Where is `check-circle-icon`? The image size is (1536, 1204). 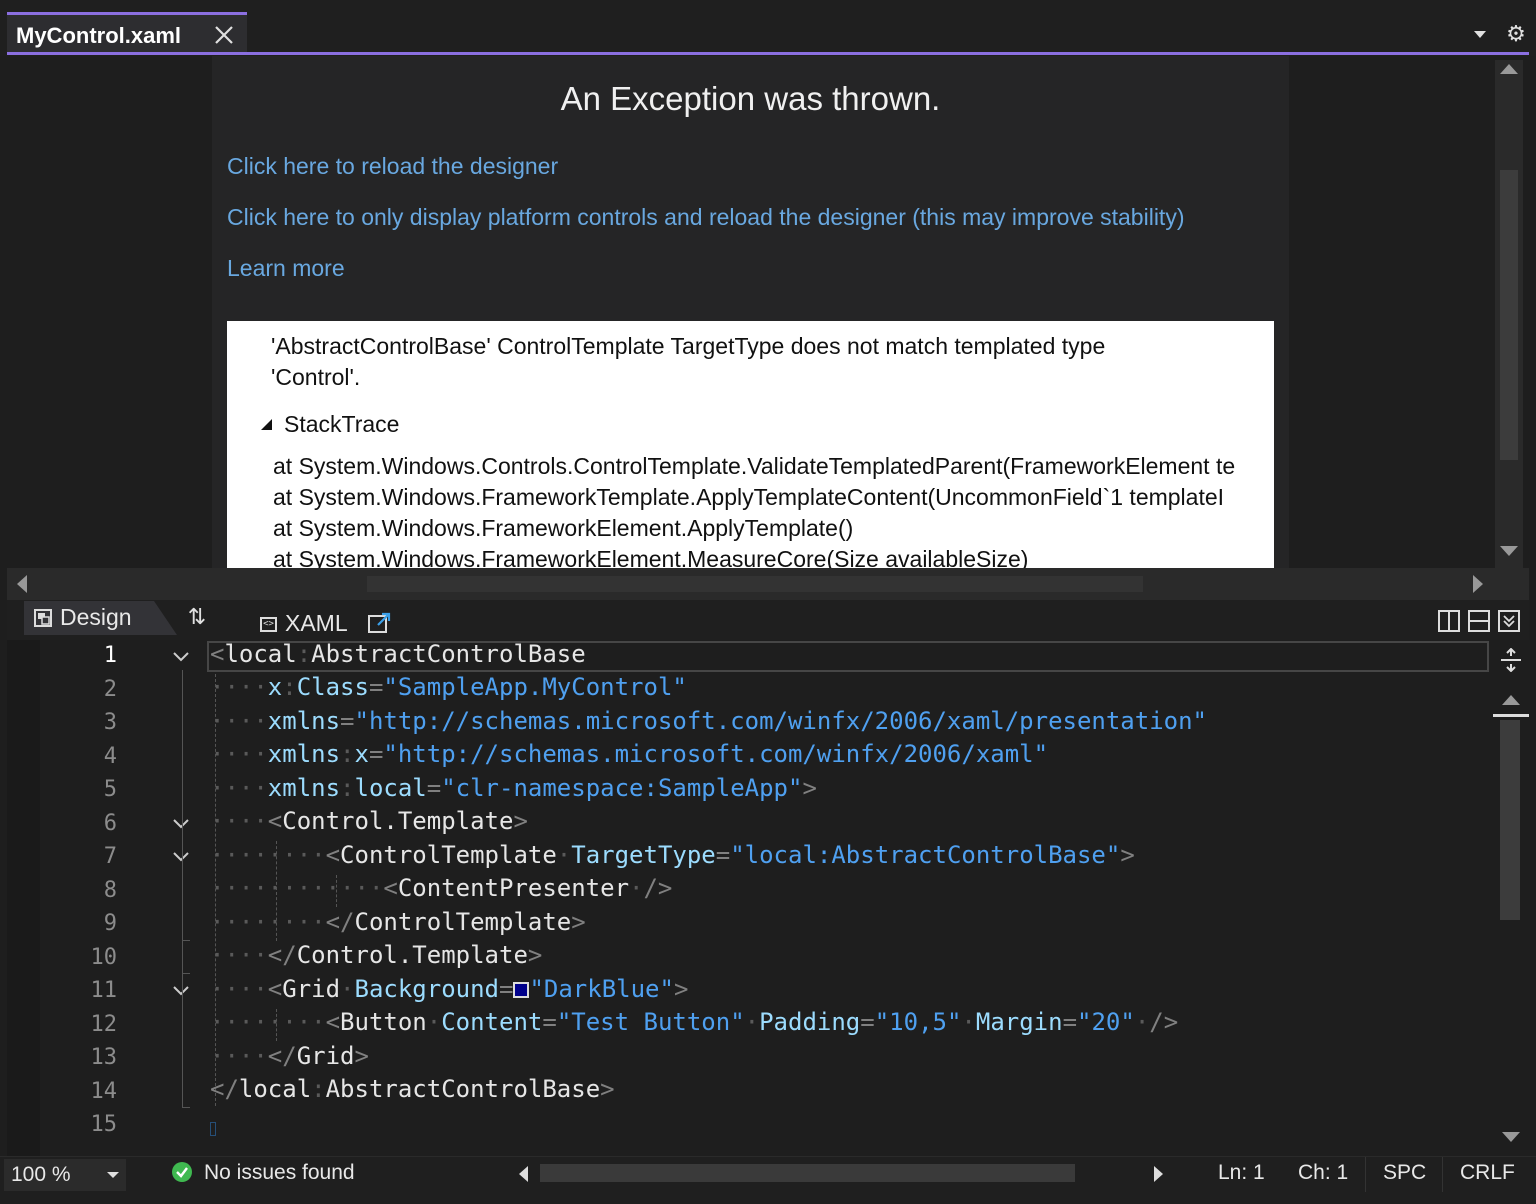
check-circle-icon is located at coordinates (182, 1172).